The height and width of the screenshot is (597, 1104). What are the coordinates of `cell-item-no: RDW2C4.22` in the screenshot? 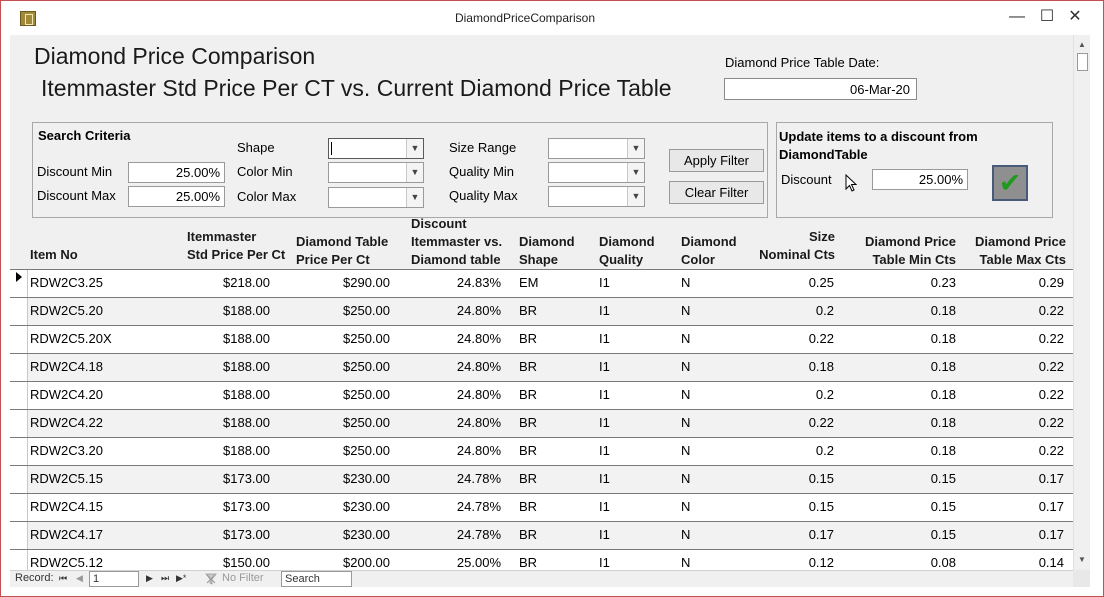 It's located at (66, 422).